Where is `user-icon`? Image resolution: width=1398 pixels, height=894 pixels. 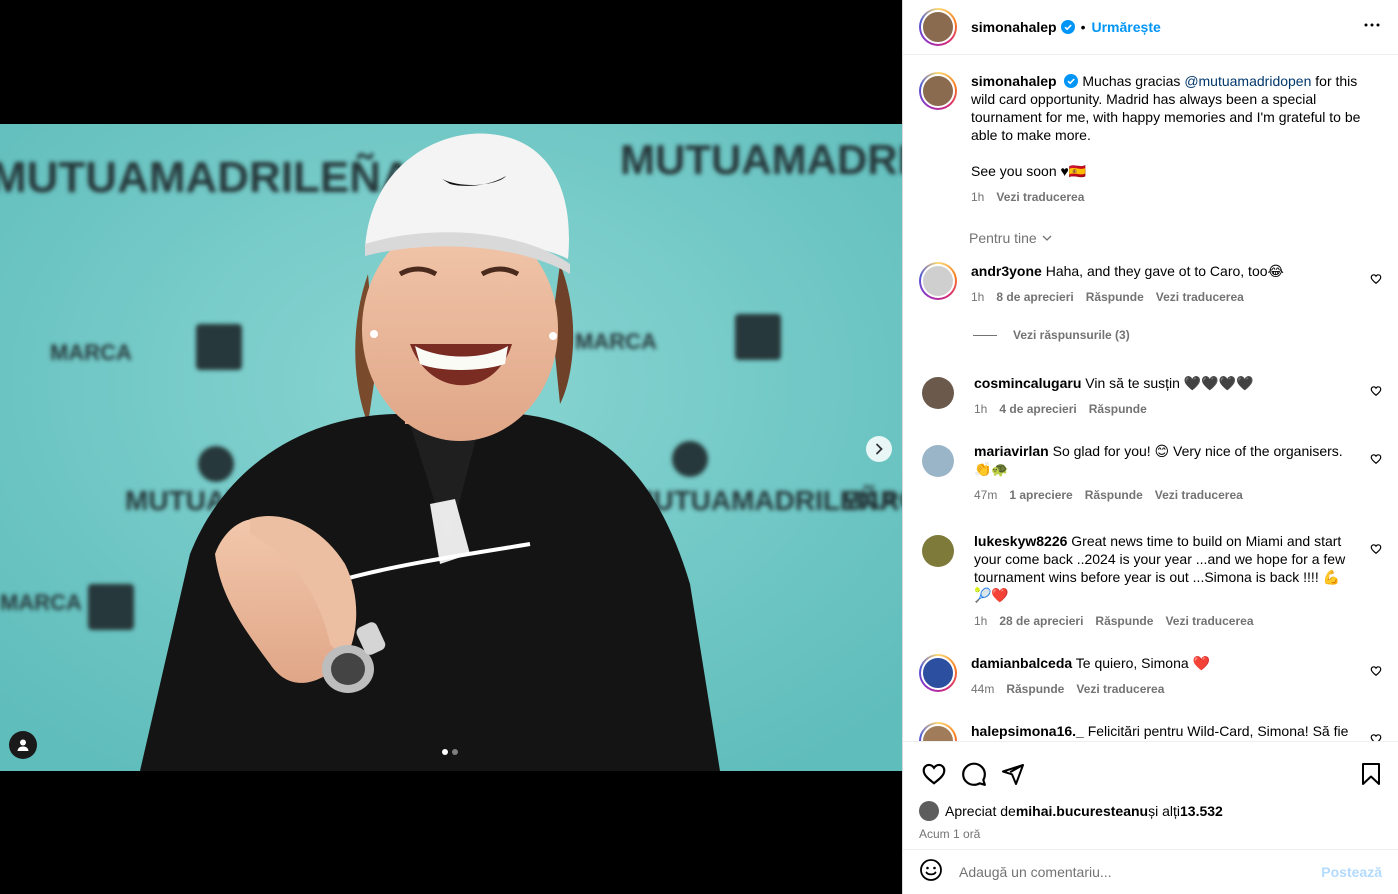
user-icon is located at coordinates (23, 745).